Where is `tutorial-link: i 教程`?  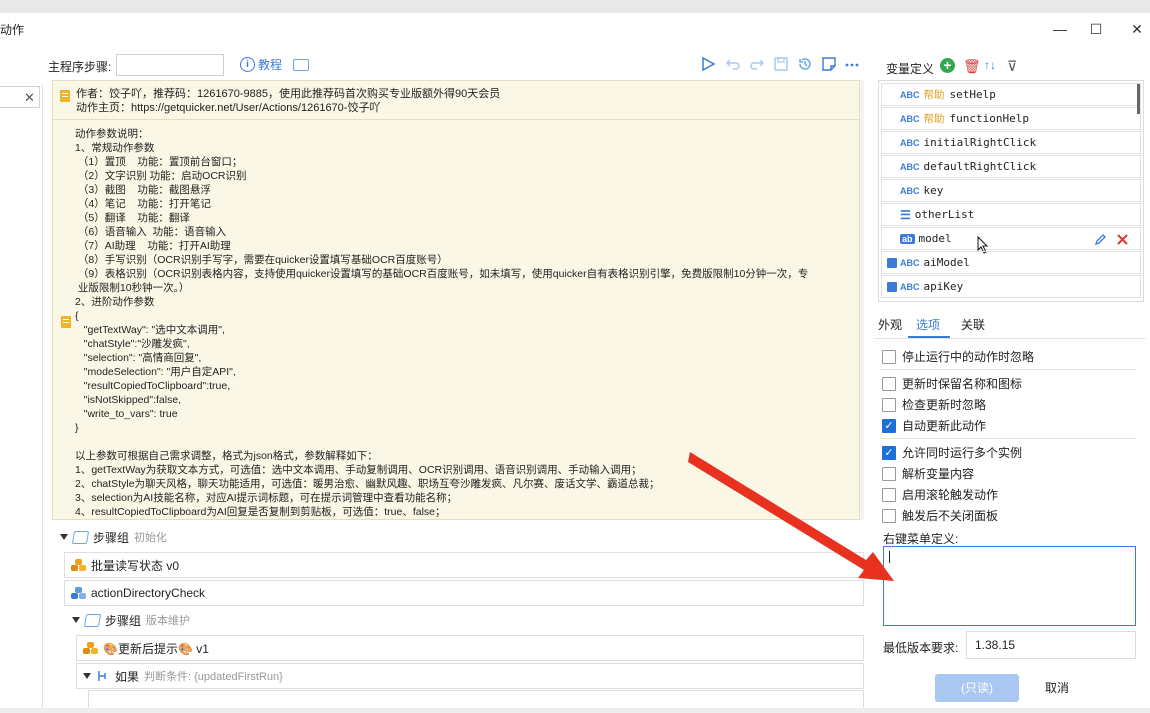
tutorial-link: i 教程 is located at coordinates (261, 64).